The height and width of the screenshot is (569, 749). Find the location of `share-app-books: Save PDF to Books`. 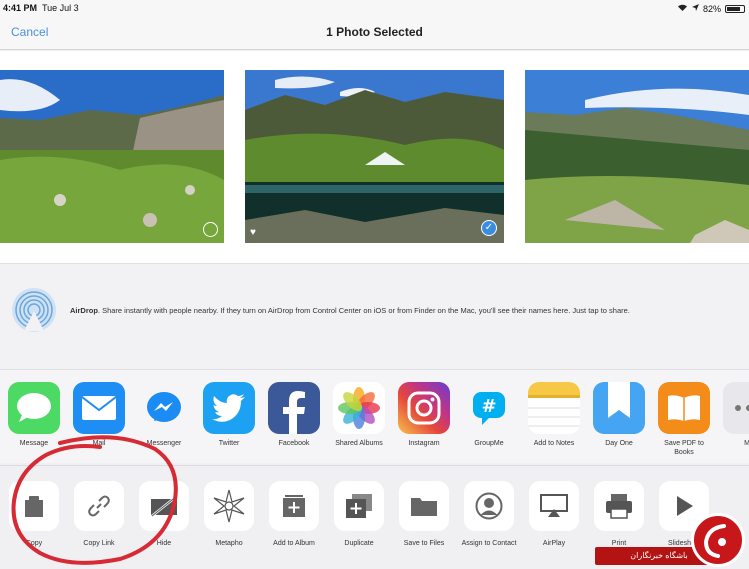

share-app-books: Save PDF to Books is located at coordinates (684, 419).